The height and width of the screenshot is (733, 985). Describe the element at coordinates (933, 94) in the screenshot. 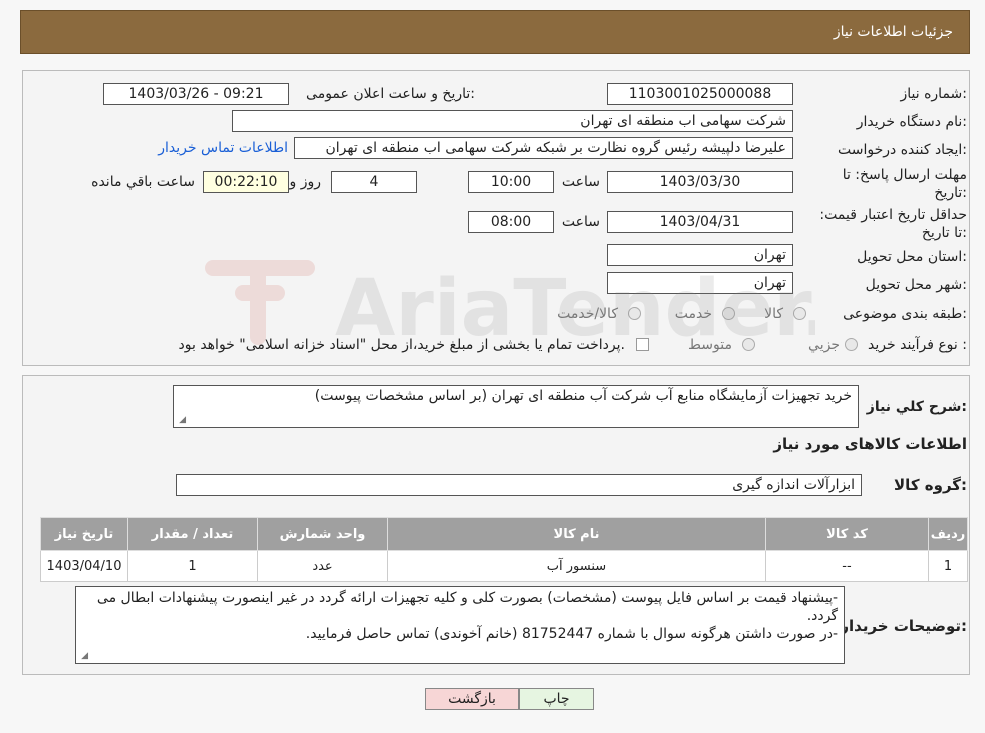

I see `need-number-label: شماره نیاز:` at that location.